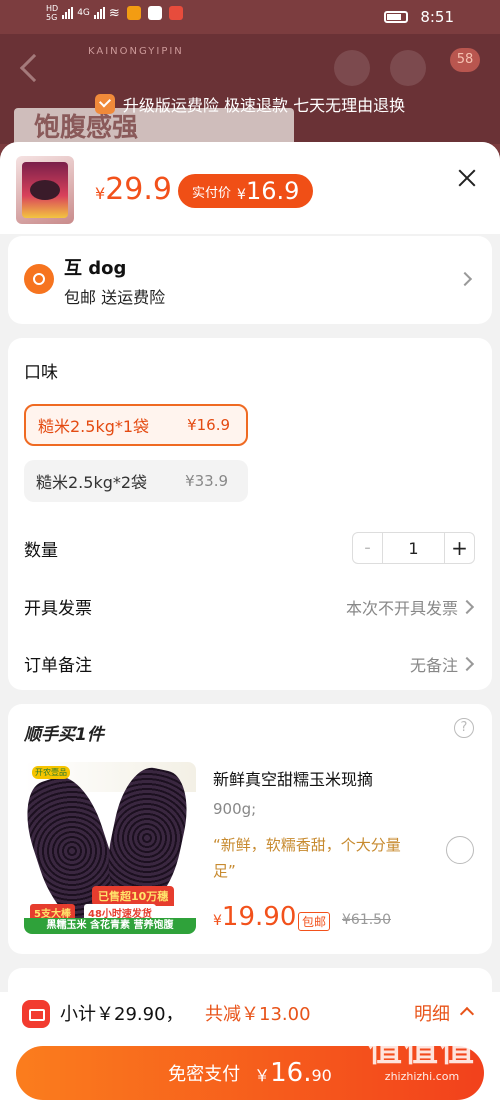 The height and width of the screenshot is (1111, 500). I want to click on chevron-up-icon, so click(467, 1014).